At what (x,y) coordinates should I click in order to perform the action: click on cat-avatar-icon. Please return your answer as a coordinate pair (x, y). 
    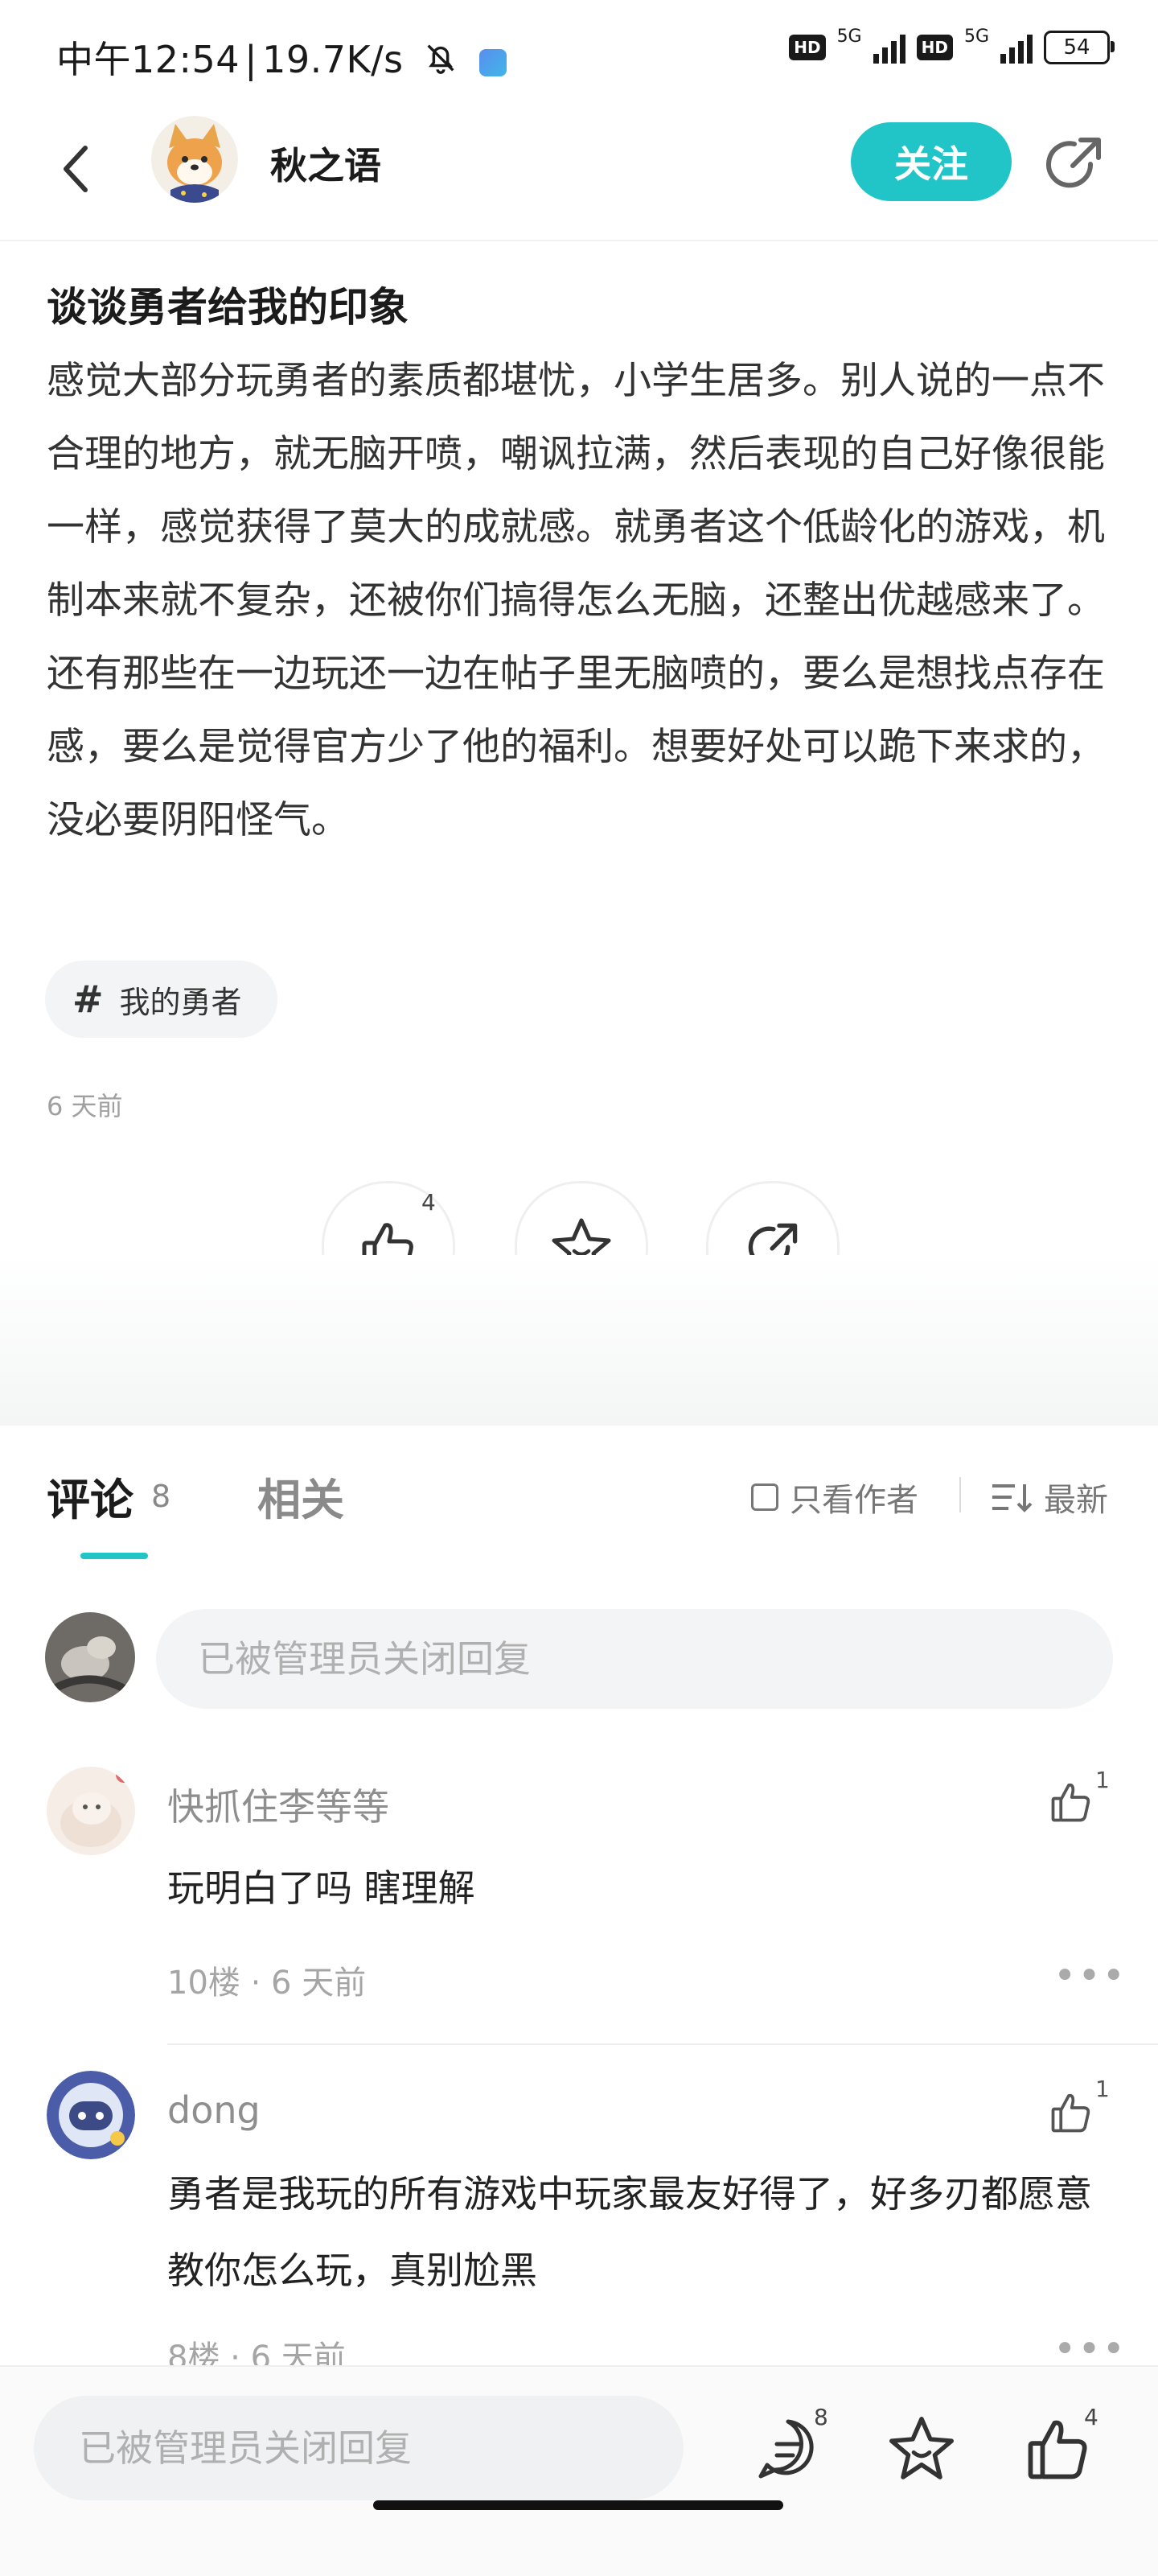
    Looking at the image, I should click on (91, 1811).